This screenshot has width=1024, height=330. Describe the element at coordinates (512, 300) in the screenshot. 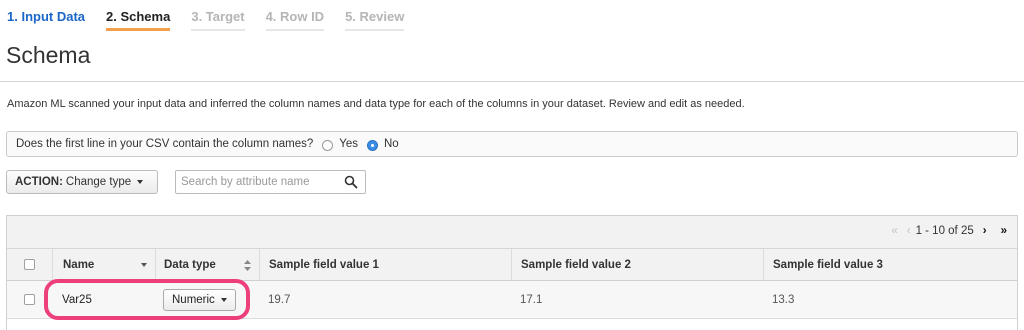

I see `table-row: Var25 Numeric 19.7 17.1 13.3` at that location.